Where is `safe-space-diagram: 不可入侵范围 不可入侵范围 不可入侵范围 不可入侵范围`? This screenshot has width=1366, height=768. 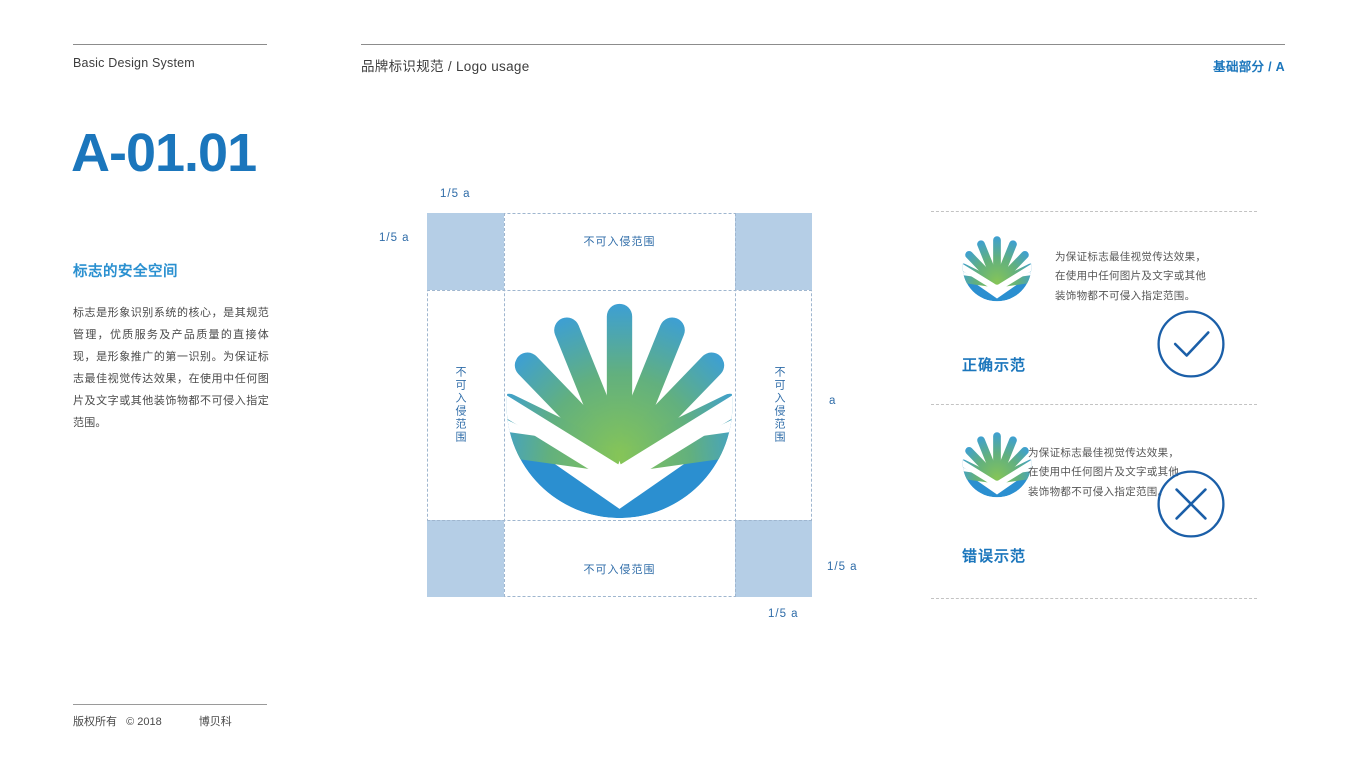 safe-space-diagram: 不可入侵范围 不可入侵范围 不可入侵范围 不可入侵范围 is located at coordinates (619, 405).